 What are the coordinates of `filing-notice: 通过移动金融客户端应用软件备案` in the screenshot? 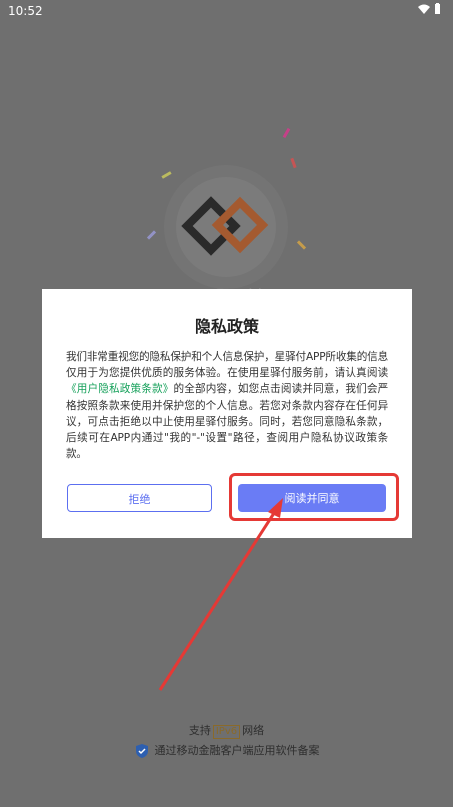 It's located at (226, 750).